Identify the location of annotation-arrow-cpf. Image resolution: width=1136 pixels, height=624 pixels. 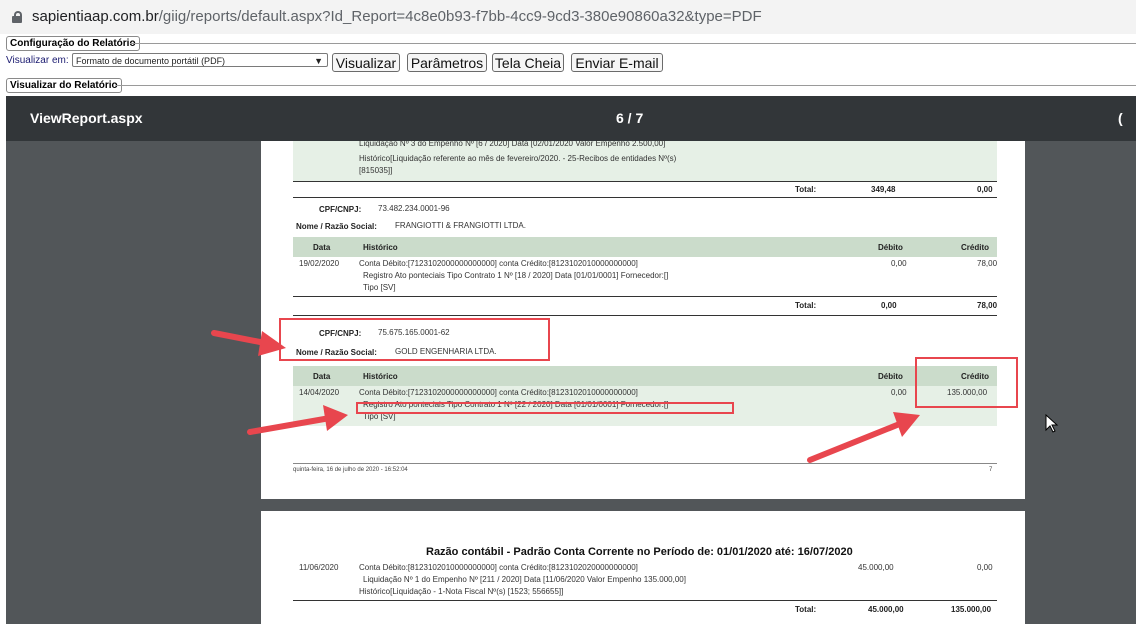
(248, 343).